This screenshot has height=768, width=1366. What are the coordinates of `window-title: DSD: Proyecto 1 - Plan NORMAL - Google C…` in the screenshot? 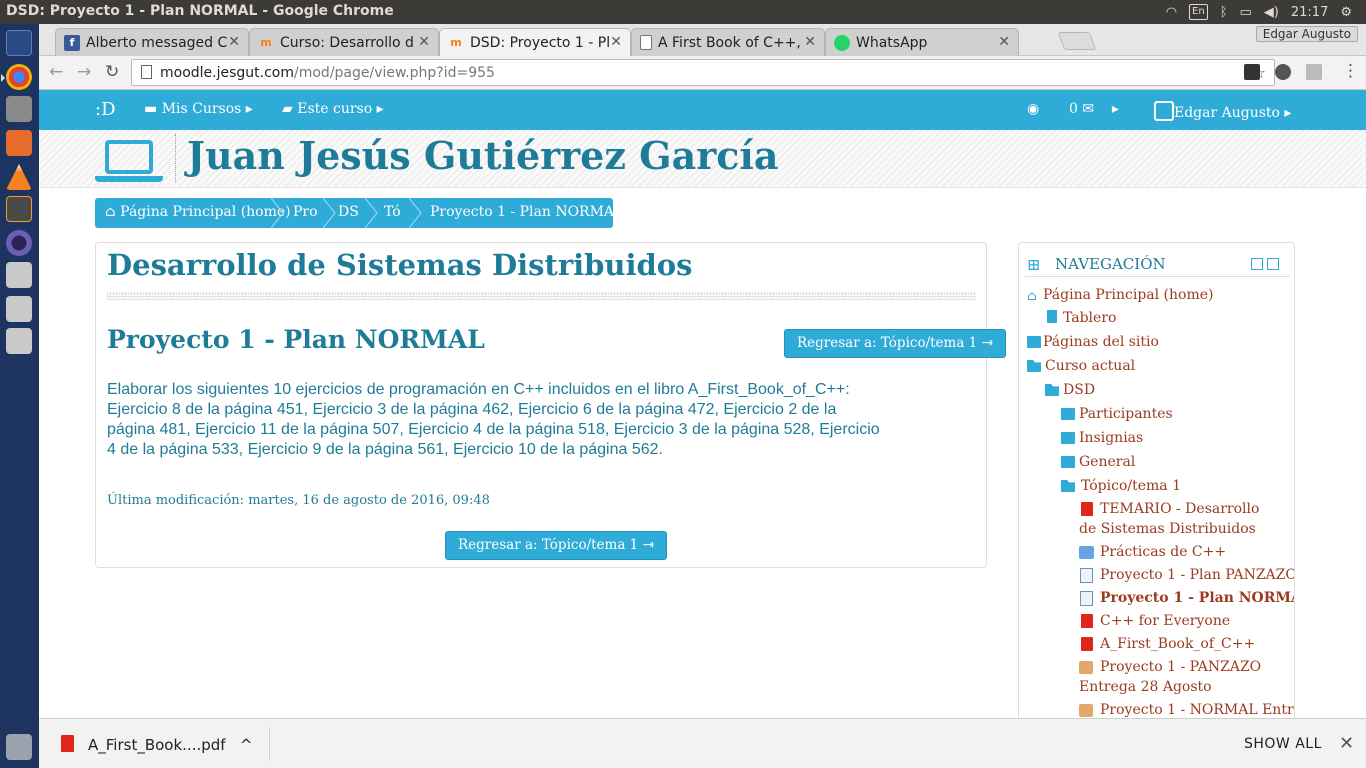 It's located at (200, 11).